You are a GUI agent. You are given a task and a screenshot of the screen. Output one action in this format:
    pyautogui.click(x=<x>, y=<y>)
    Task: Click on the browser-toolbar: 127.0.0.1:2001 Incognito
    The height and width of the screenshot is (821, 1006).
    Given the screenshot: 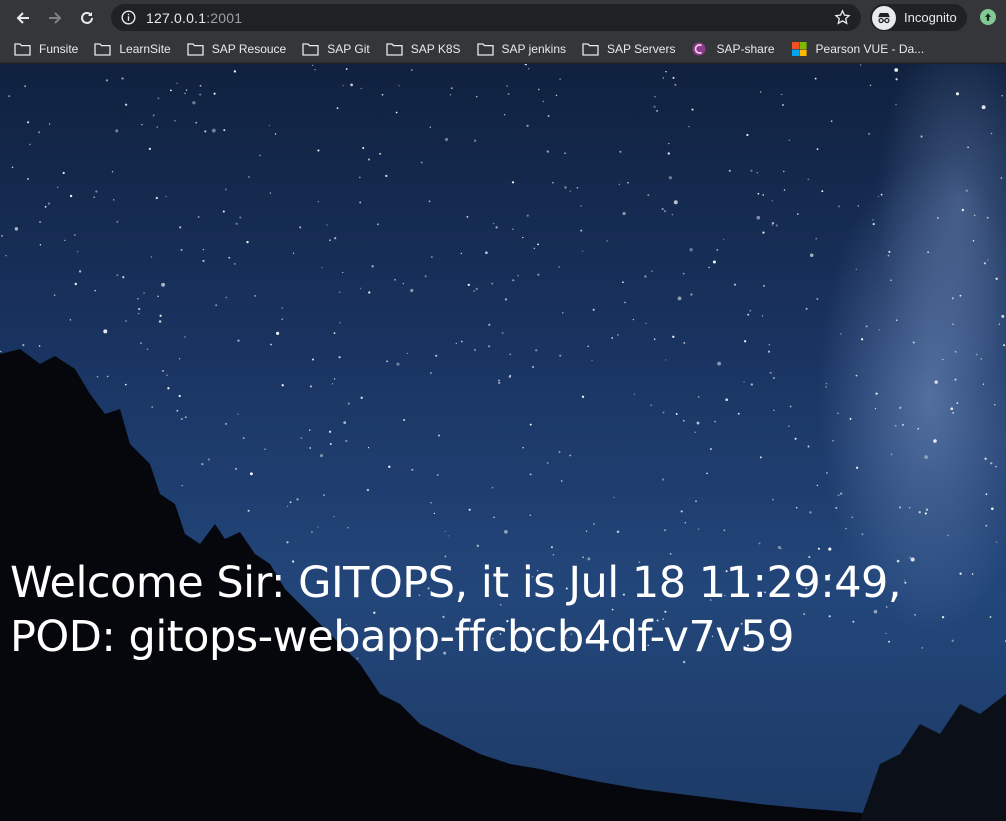 What is the action you would take?
    pyautogui.click(x=503, y=17)
    